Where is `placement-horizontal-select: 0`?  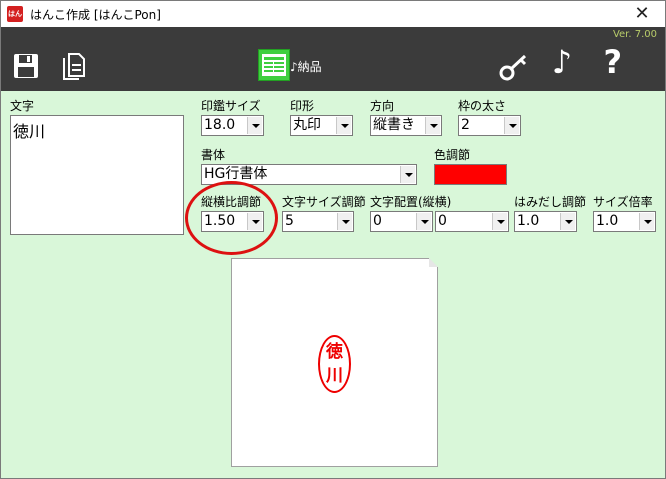 placement-horizontal-select: 0 is located at coordinates (472, 221).